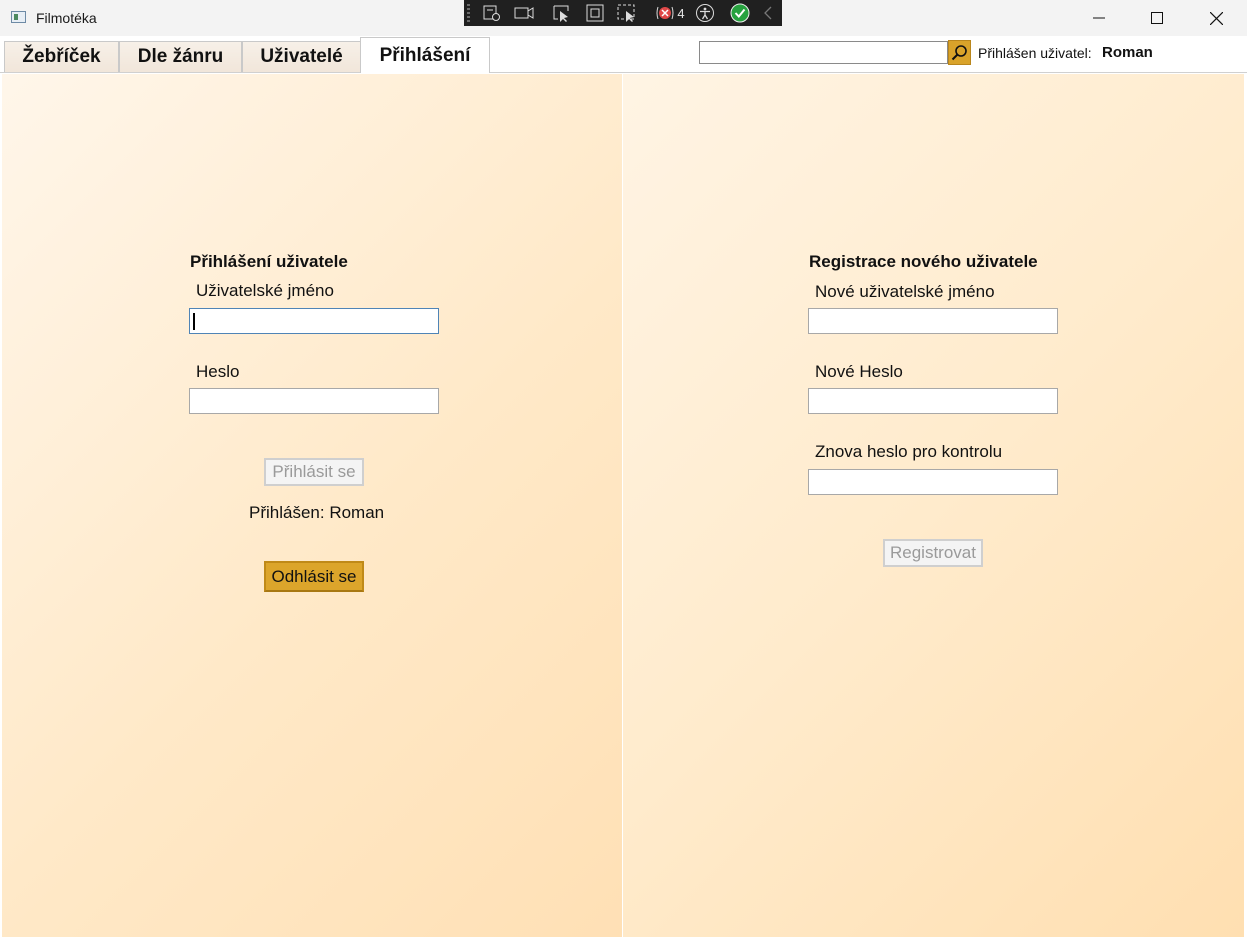 This screenshot has height=937, width=1247. What do you see at coordinates (314, 401) in the screenshot?
I see `password-field` at bounding box center [314, 401].